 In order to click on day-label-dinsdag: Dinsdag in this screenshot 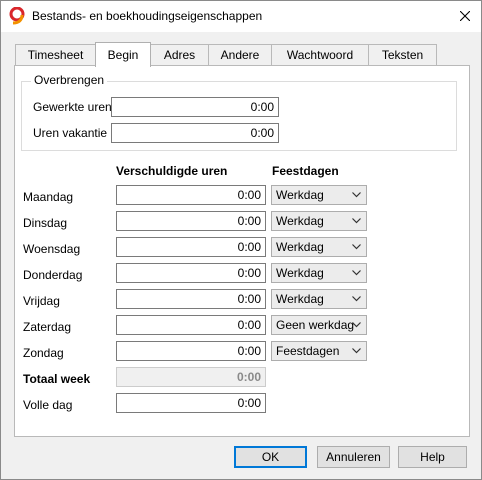, I will do `click(45, 223)`.